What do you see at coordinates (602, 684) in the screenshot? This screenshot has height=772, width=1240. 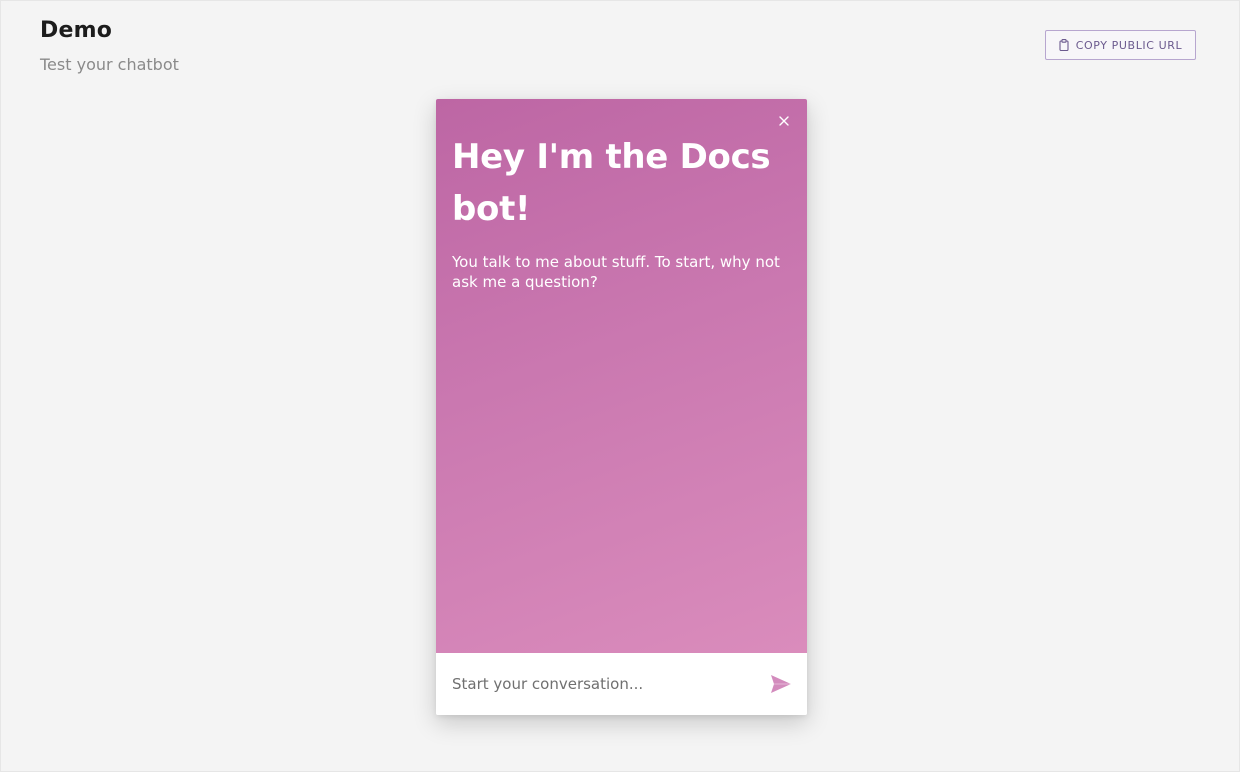 I see `chat-message-input` at bounding box center [602, 684].